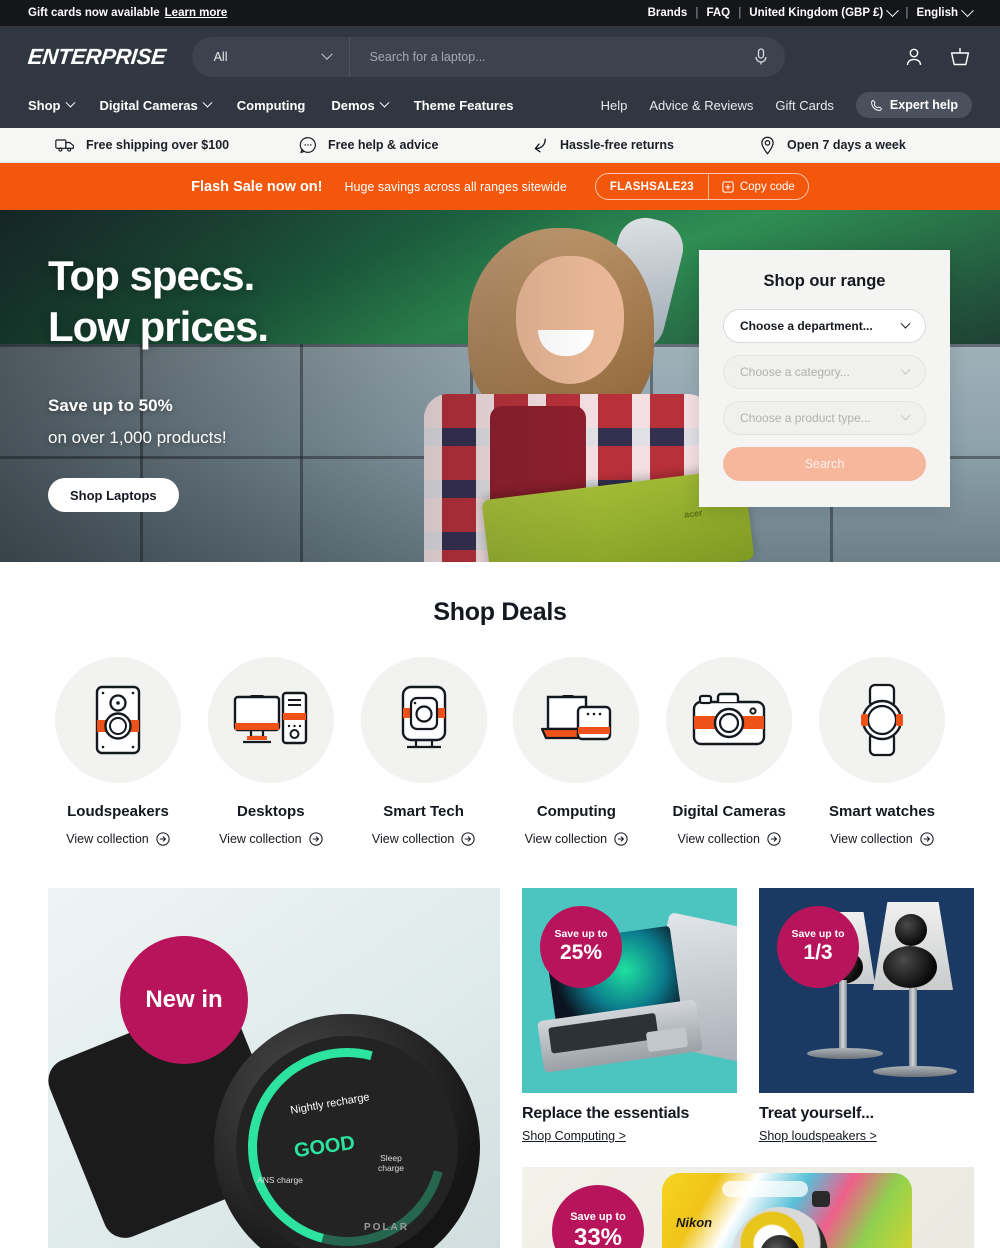 This screenshot has height=1248, width=1000. What do you see at coordinates (694, 1222) in the screenshot?
I see `camera-brand-label: Nikon` at bounding box center [694, 1222].